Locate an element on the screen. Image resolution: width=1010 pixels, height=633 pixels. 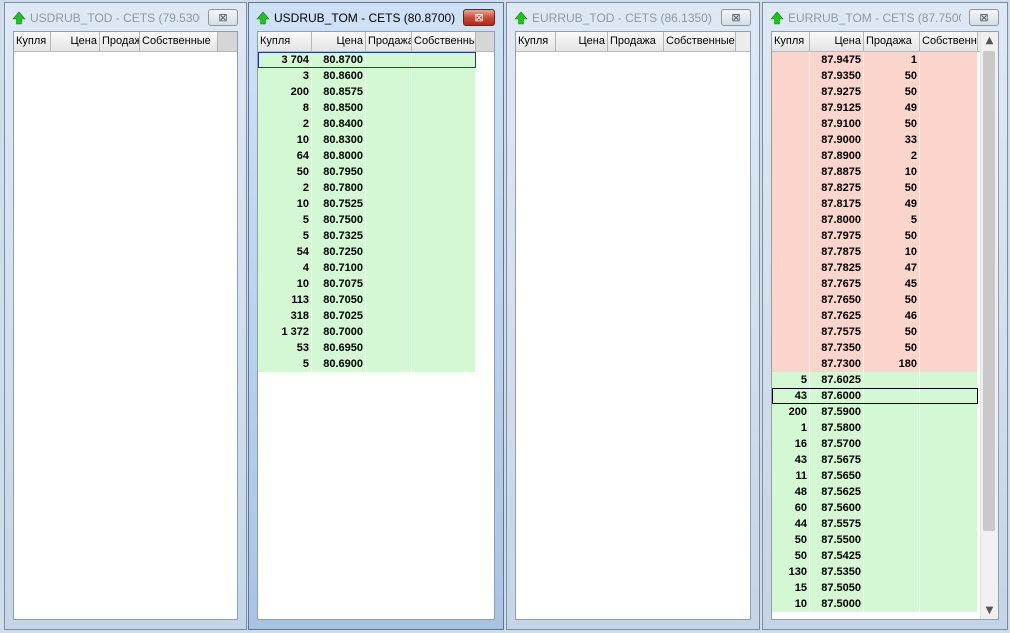
scroll-up-arrow-icon: ▲ is located at coordinates (989, 40).